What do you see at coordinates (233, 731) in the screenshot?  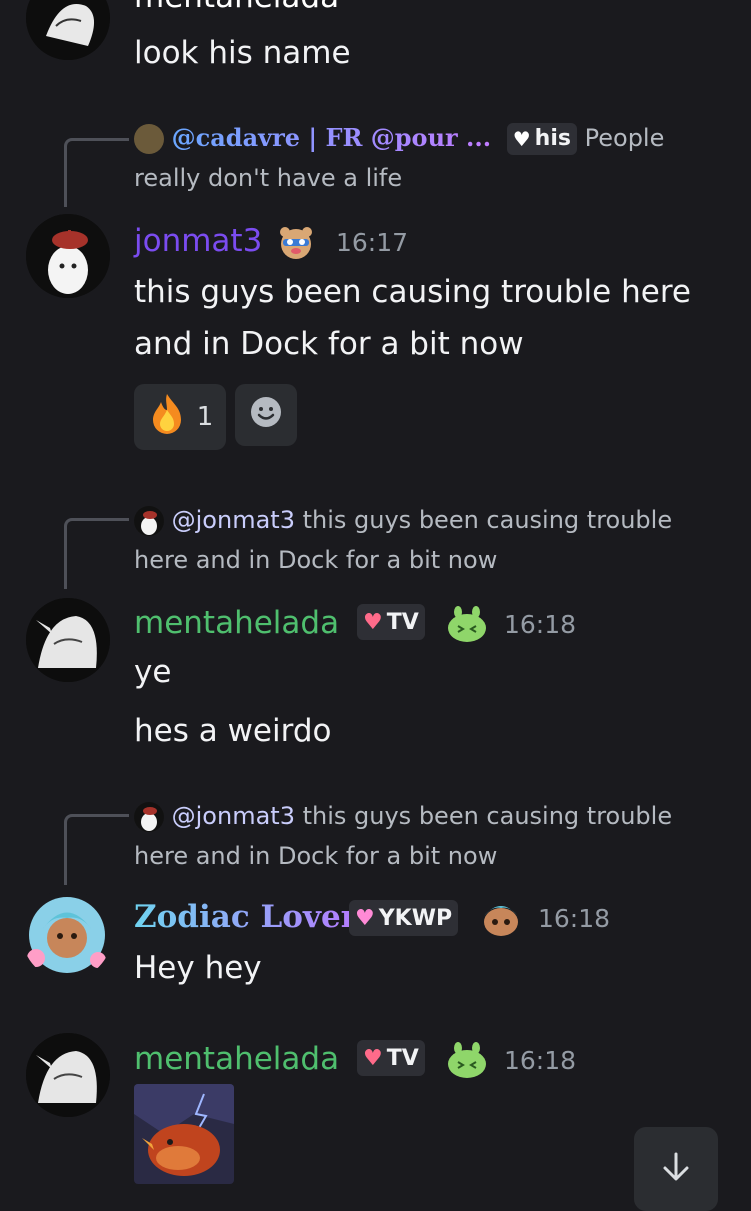 I see `message-text: hes a weirdo` at bounding box center [233, 731].